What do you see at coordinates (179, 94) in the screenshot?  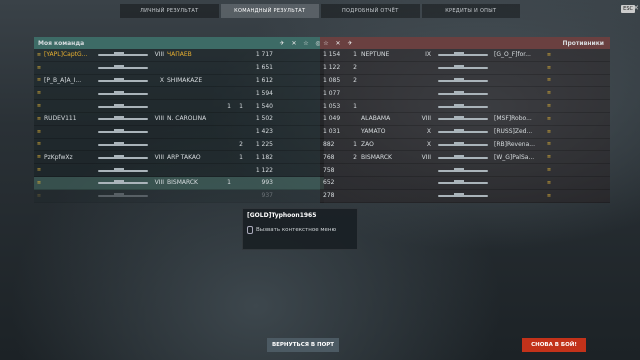 I see `team-row: ≡ 1 594` at bounding box center [179, 94].